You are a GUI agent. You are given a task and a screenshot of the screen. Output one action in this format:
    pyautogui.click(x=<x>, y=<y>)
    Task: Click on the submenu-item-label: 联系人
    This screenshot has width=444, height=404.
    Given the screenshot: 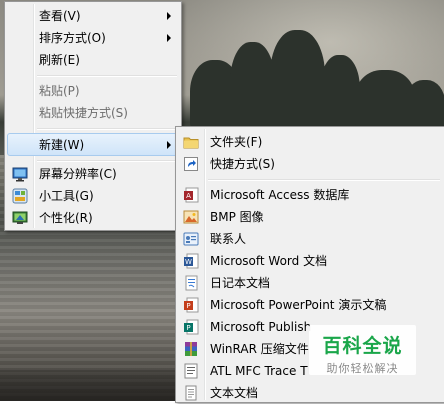 What is the action you would take?
    pyautogui.click(x=228, y=239)
    